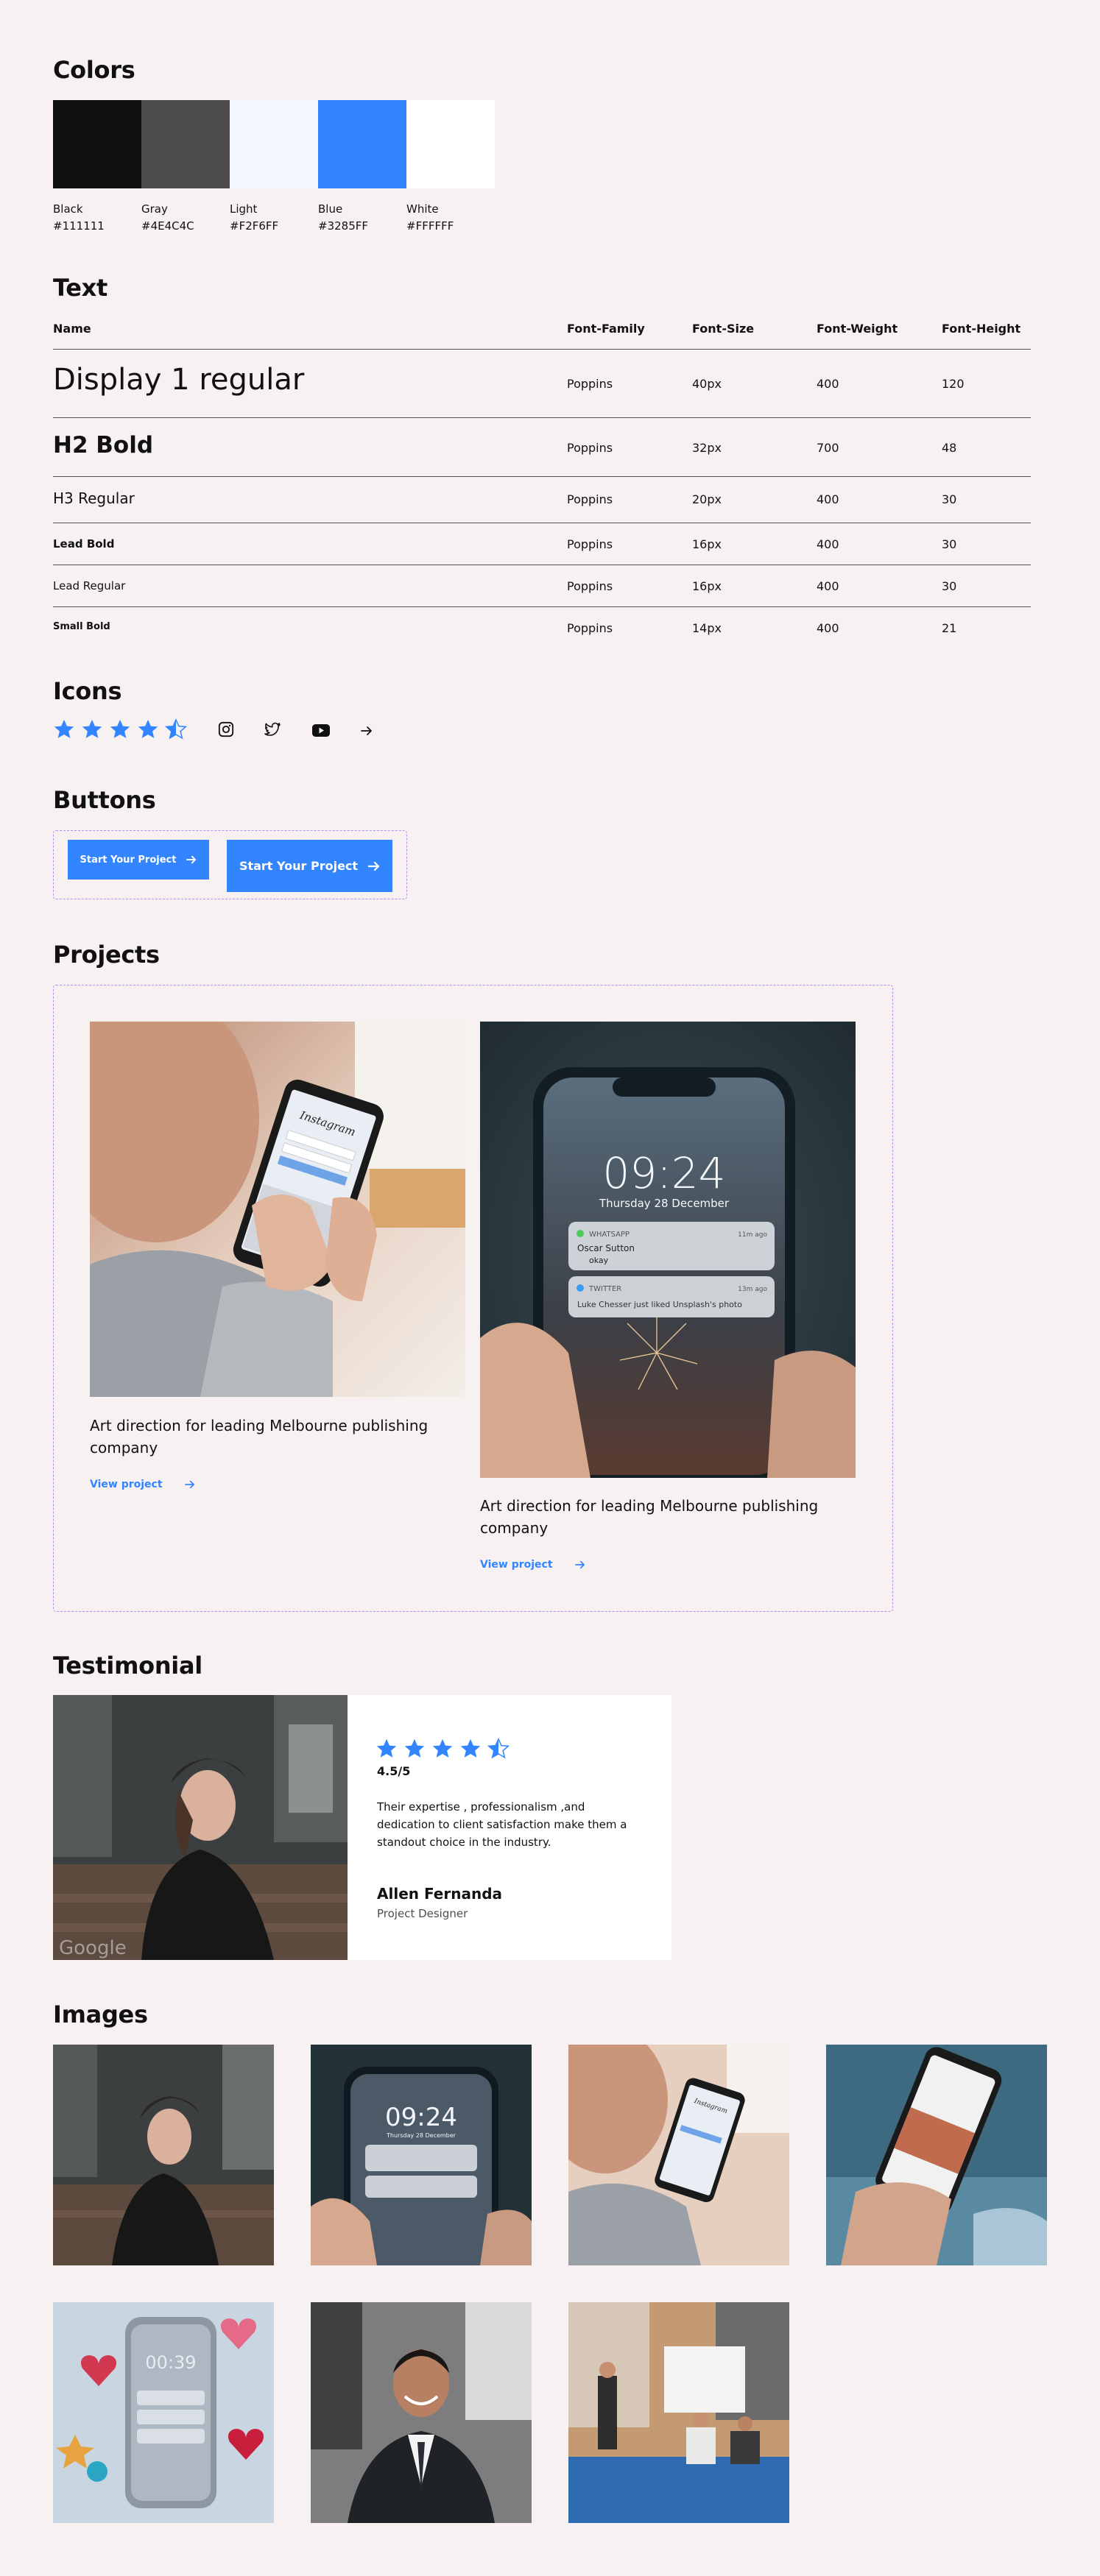 The width and height of the screenshot is (1100, 2576). Describe the element at coordinates (154, 209) in the screenshot. I see `swatch-label: Gray` at that location.